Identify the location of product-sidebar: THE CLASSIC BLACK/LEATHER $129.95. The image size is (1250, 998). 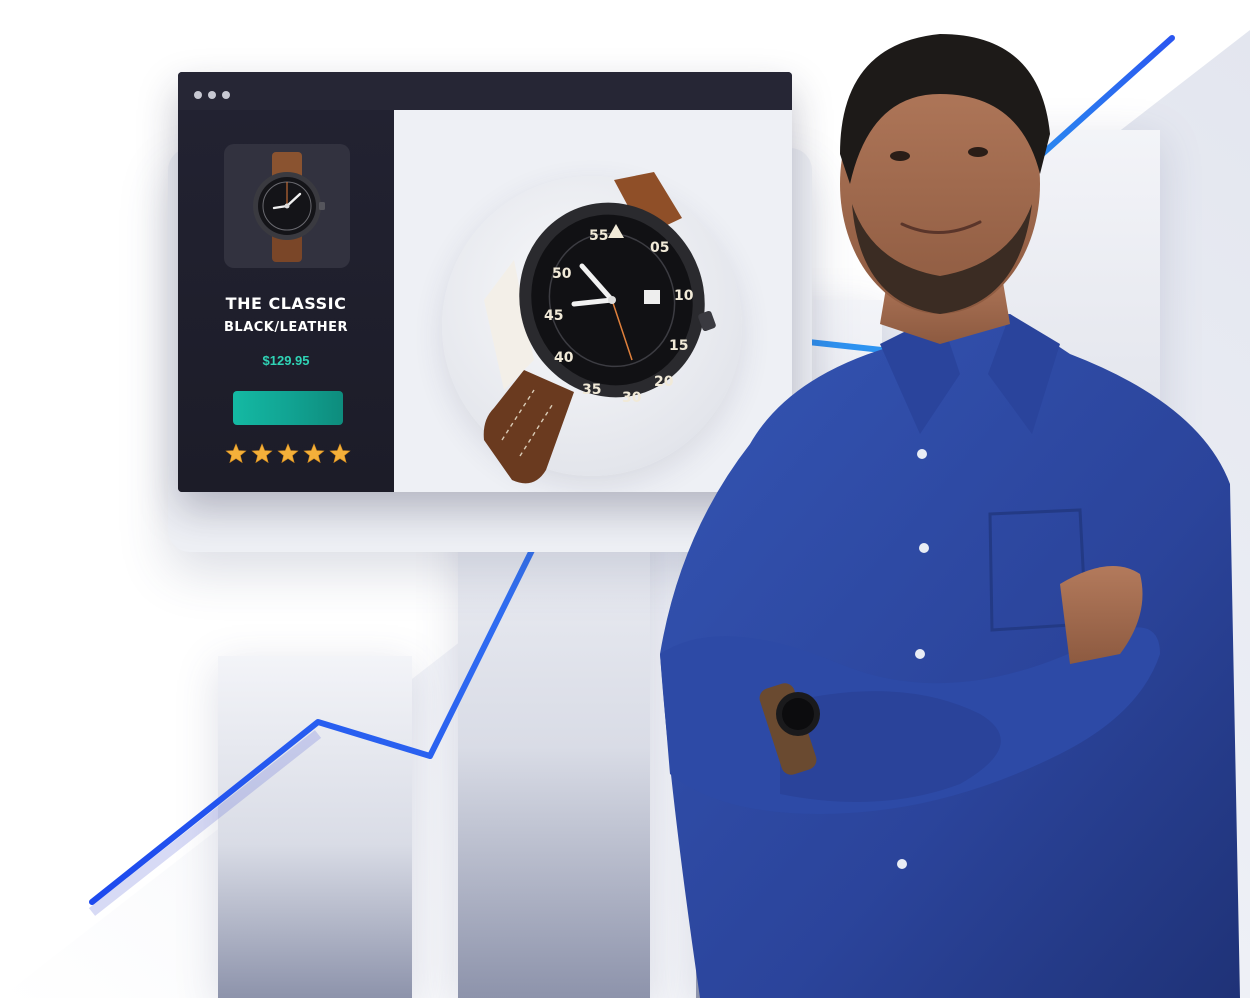
(286, 301).